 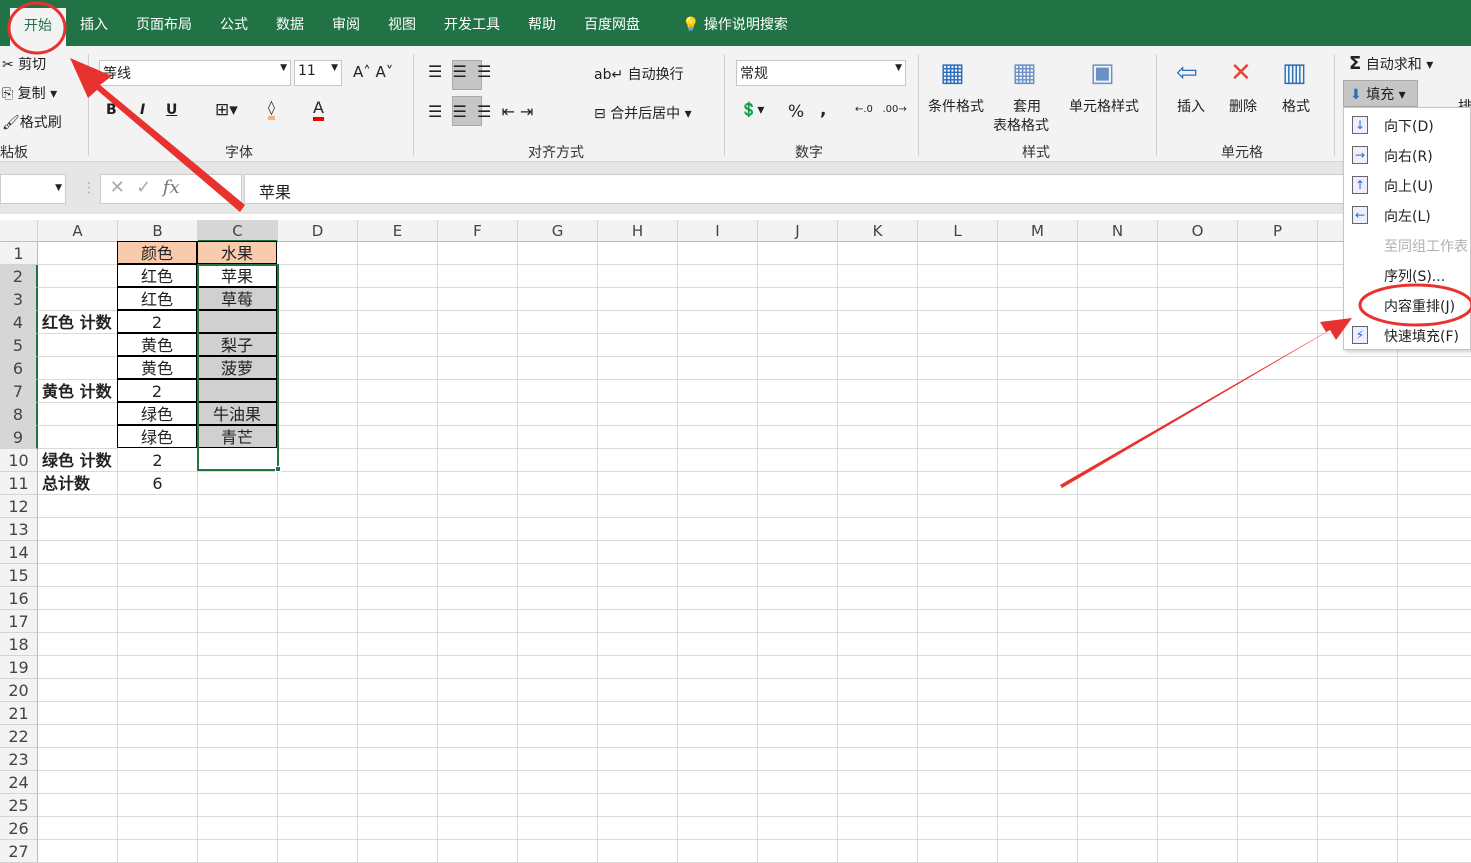 What do you see at coordinates (142, 110) in the screenshot?
I see `italic-button: I` at bounding box center [142, 110].